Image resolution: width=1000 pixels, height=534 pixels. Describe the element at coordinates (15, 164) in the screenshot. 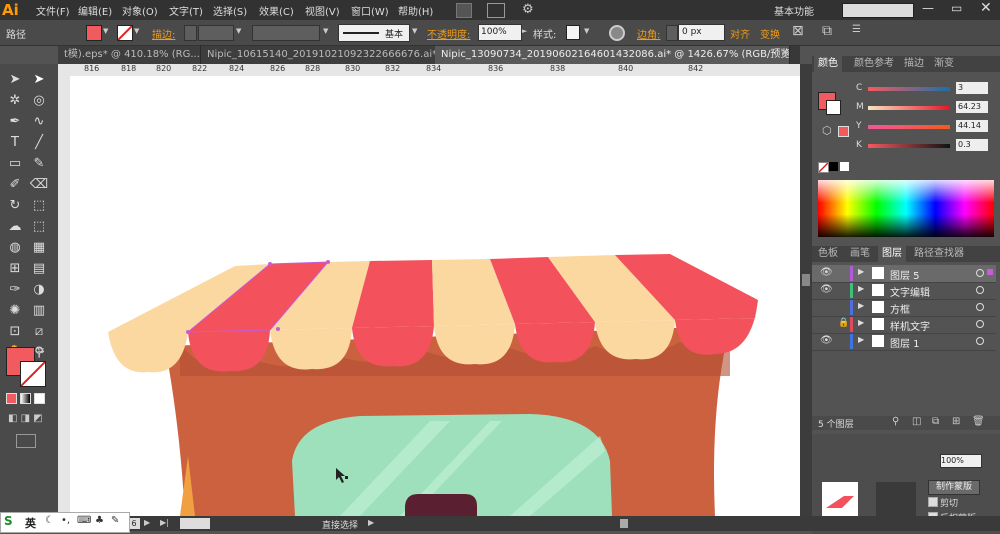

I see `rectangle-tool-icon: ▭` at that location.